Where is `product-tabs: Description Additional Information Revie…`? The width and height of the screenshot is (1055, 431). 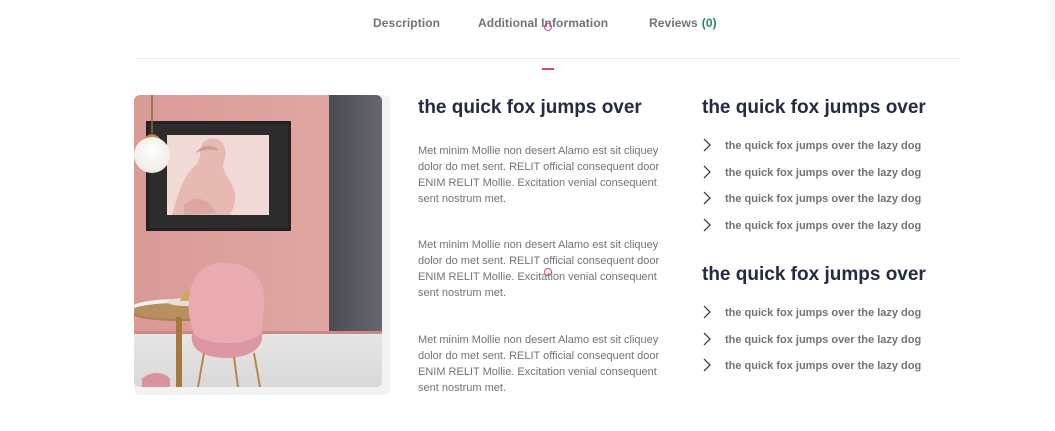 product-tabs: Description Additional Information Revie… is located at coordinates (527, 27).